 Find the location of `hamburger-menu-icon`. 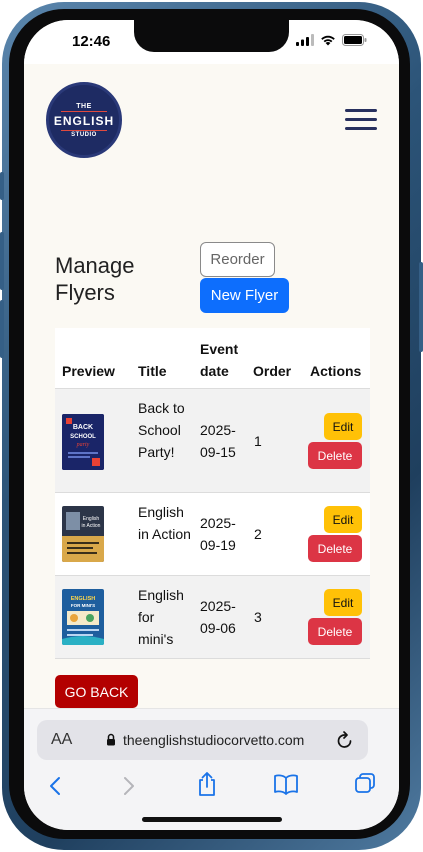

hamburger-menu-icon is located at coordinates (361, 120).